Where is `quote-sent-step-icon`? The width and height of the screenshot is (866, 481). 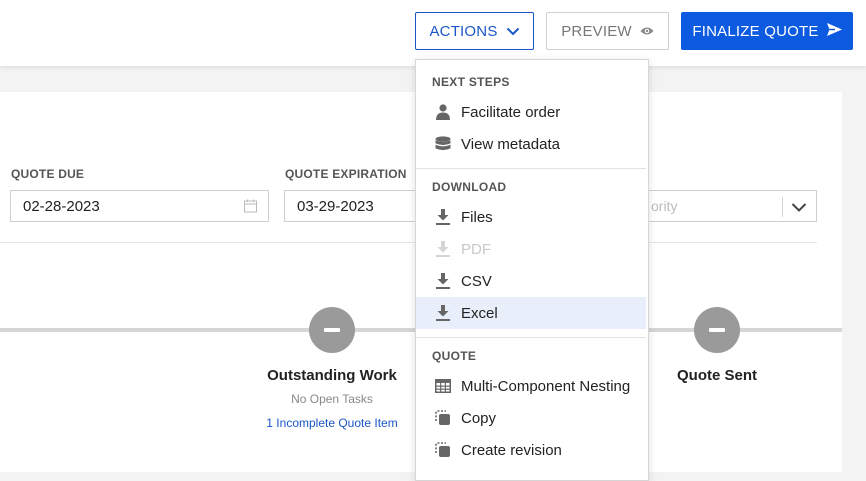
quote-sent-step-icon is located at coordinates (717, 330).